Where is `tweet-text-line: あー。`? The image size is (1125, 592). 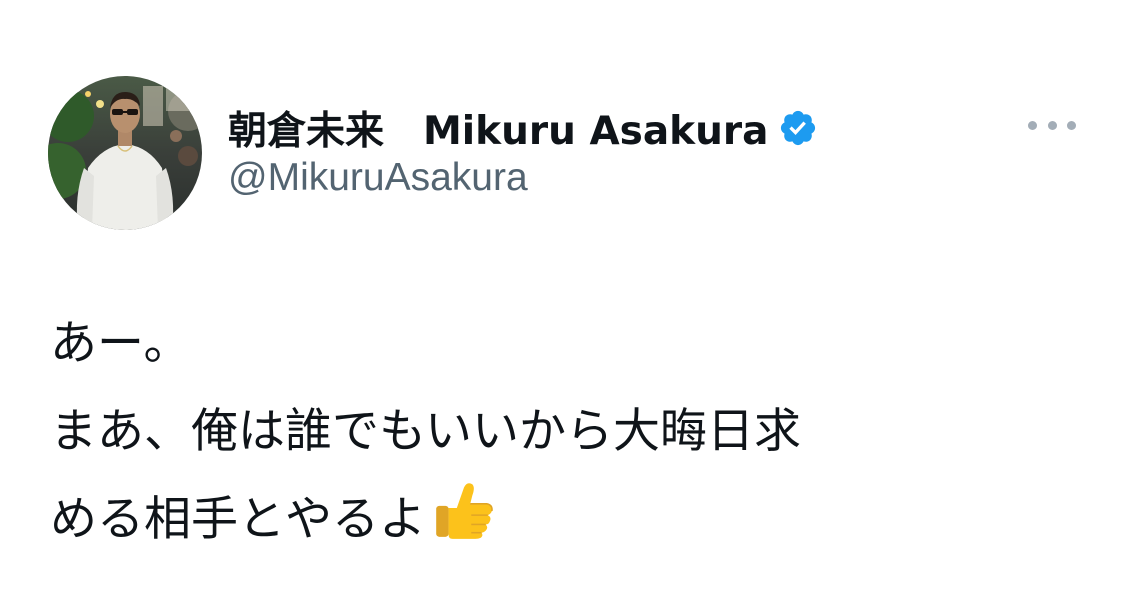 tweet-text-line: あー。 is located at coordinates (120, 343).